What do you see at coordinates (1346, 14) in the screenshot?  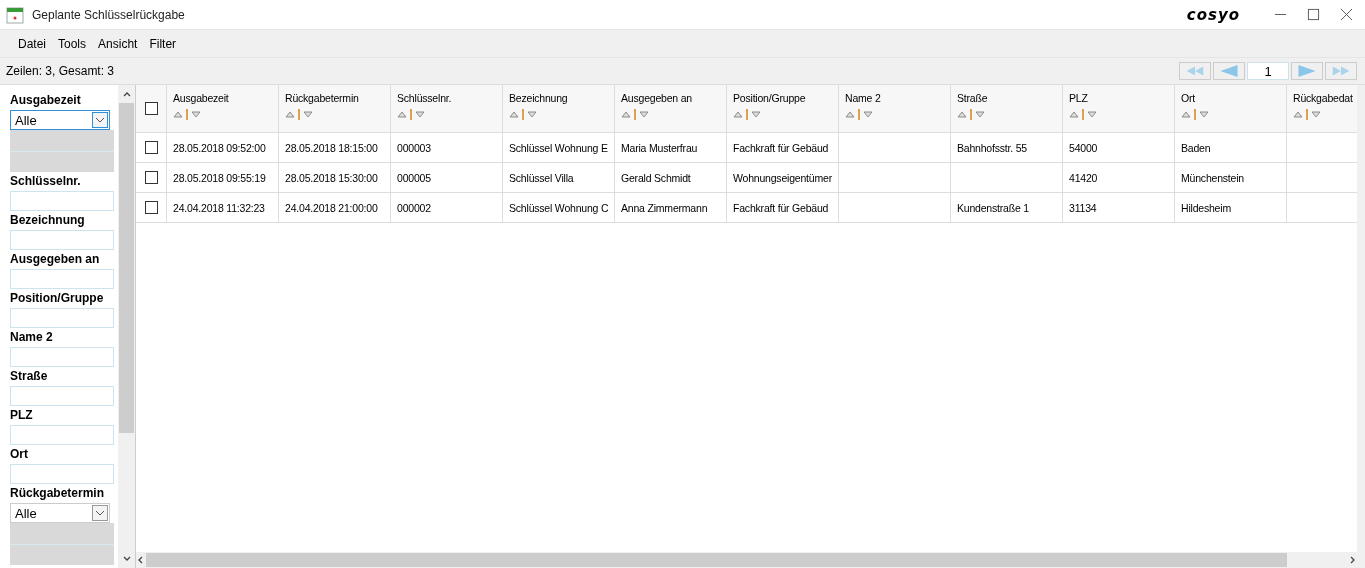 I see `close-icon` at bounding box center [1346, 14].